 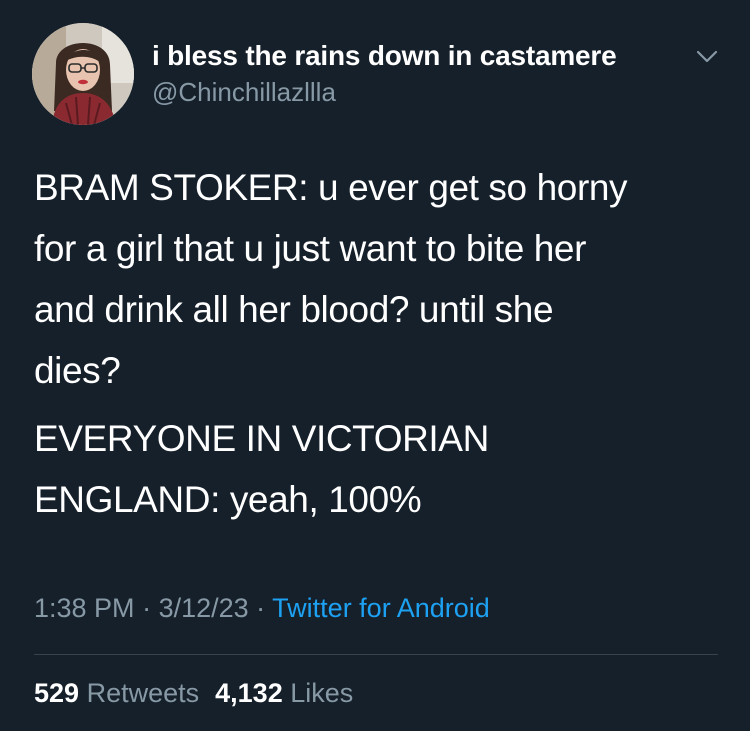 I want to click on avatar-image, so click(x=83, y=74).